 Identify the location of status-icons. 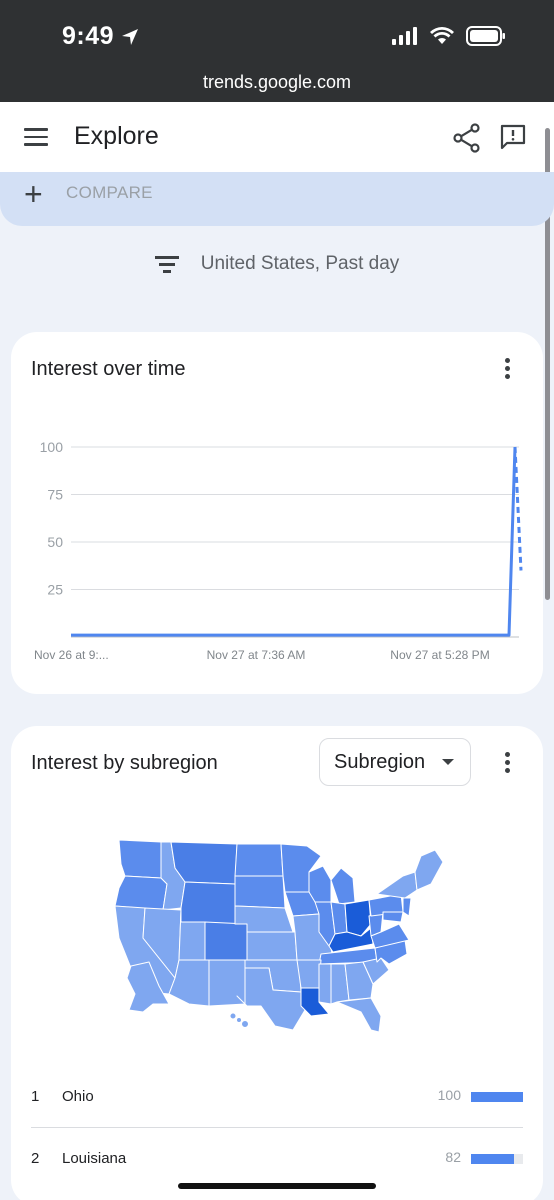
(449, 36).